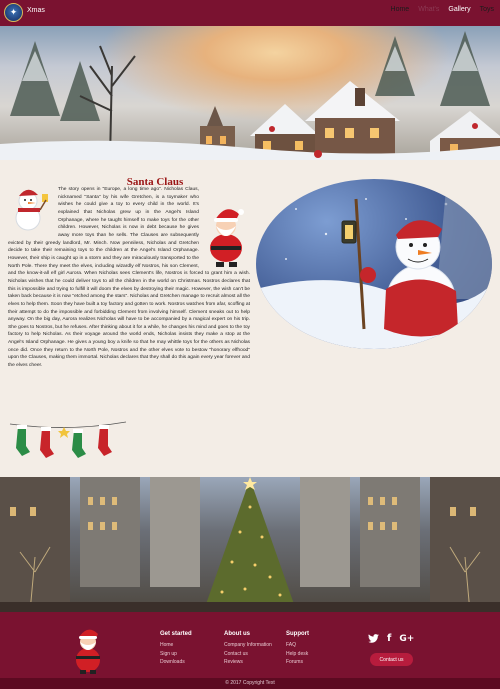 Image resolution: width=500 pixels, height=689 pixels. What do you see at coordinates (248, 645) in the screenshot?
I see `footer-link-company-information: Company Information` at bounding box center [248, 645].